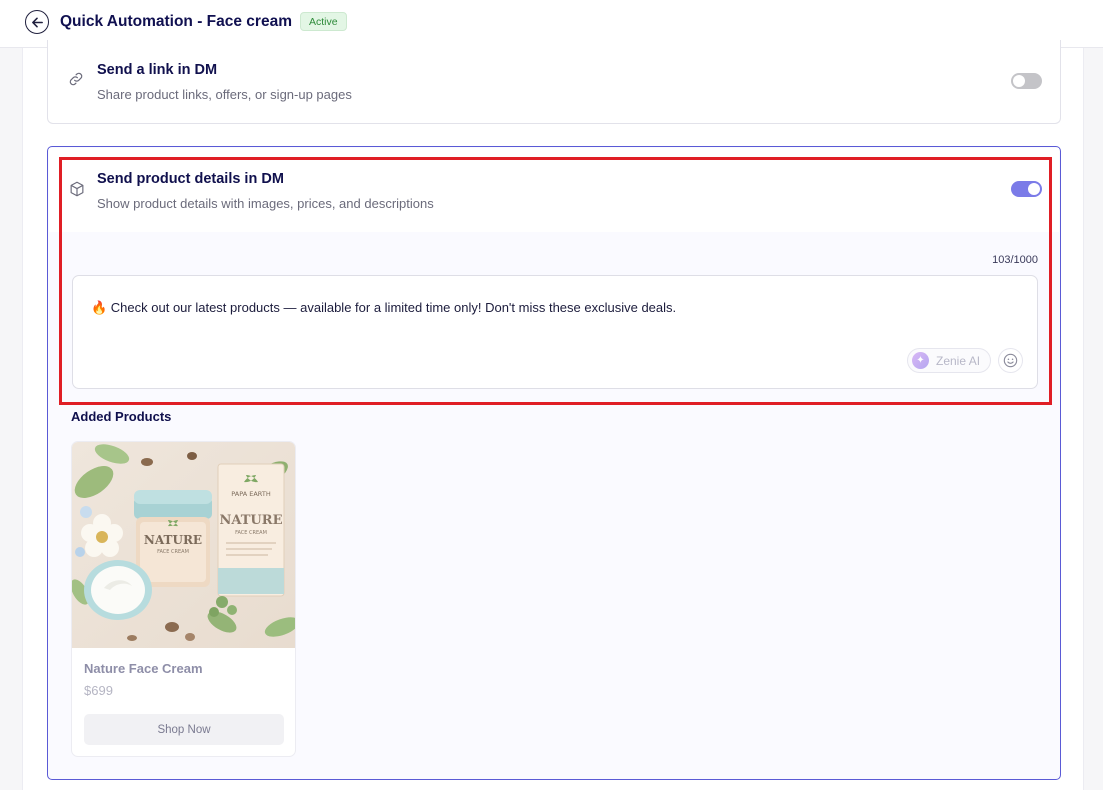  What do you see at coordinates (1015, 260) in the screenshot?
I see `character-counter: 103/1000` at bounding box center [1015, 260].